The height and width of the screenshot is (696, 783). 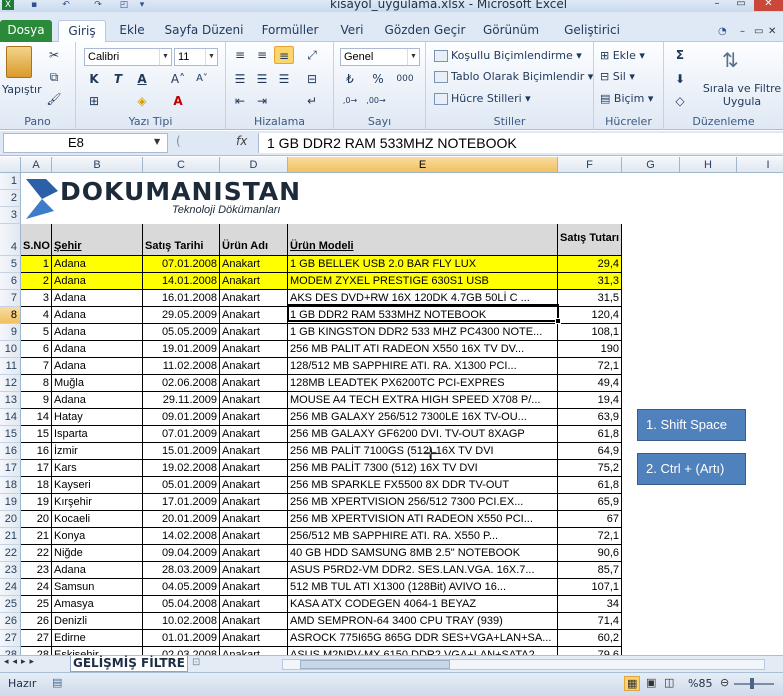 I want to click on cell-sno: 16, so click(x=36, y=451).